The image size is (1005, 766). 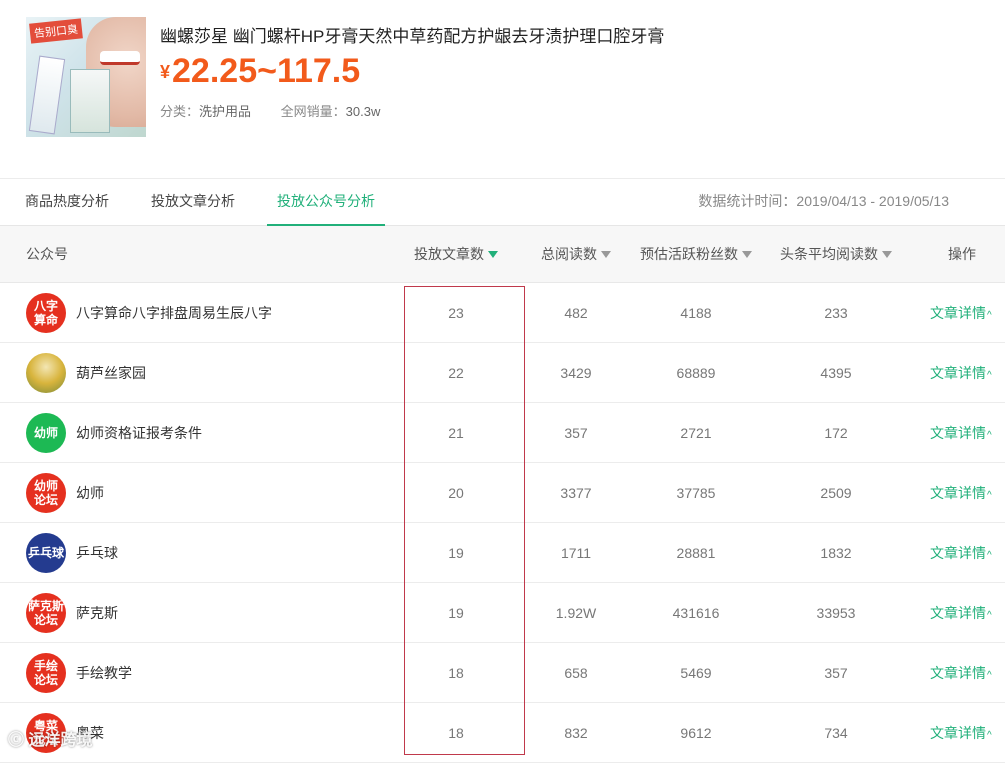 What do you see at coordinates (326, 202) in the screenshot?
I see `tab-account-analysis: 投放公众号分析` at bounding box center [326, 202].